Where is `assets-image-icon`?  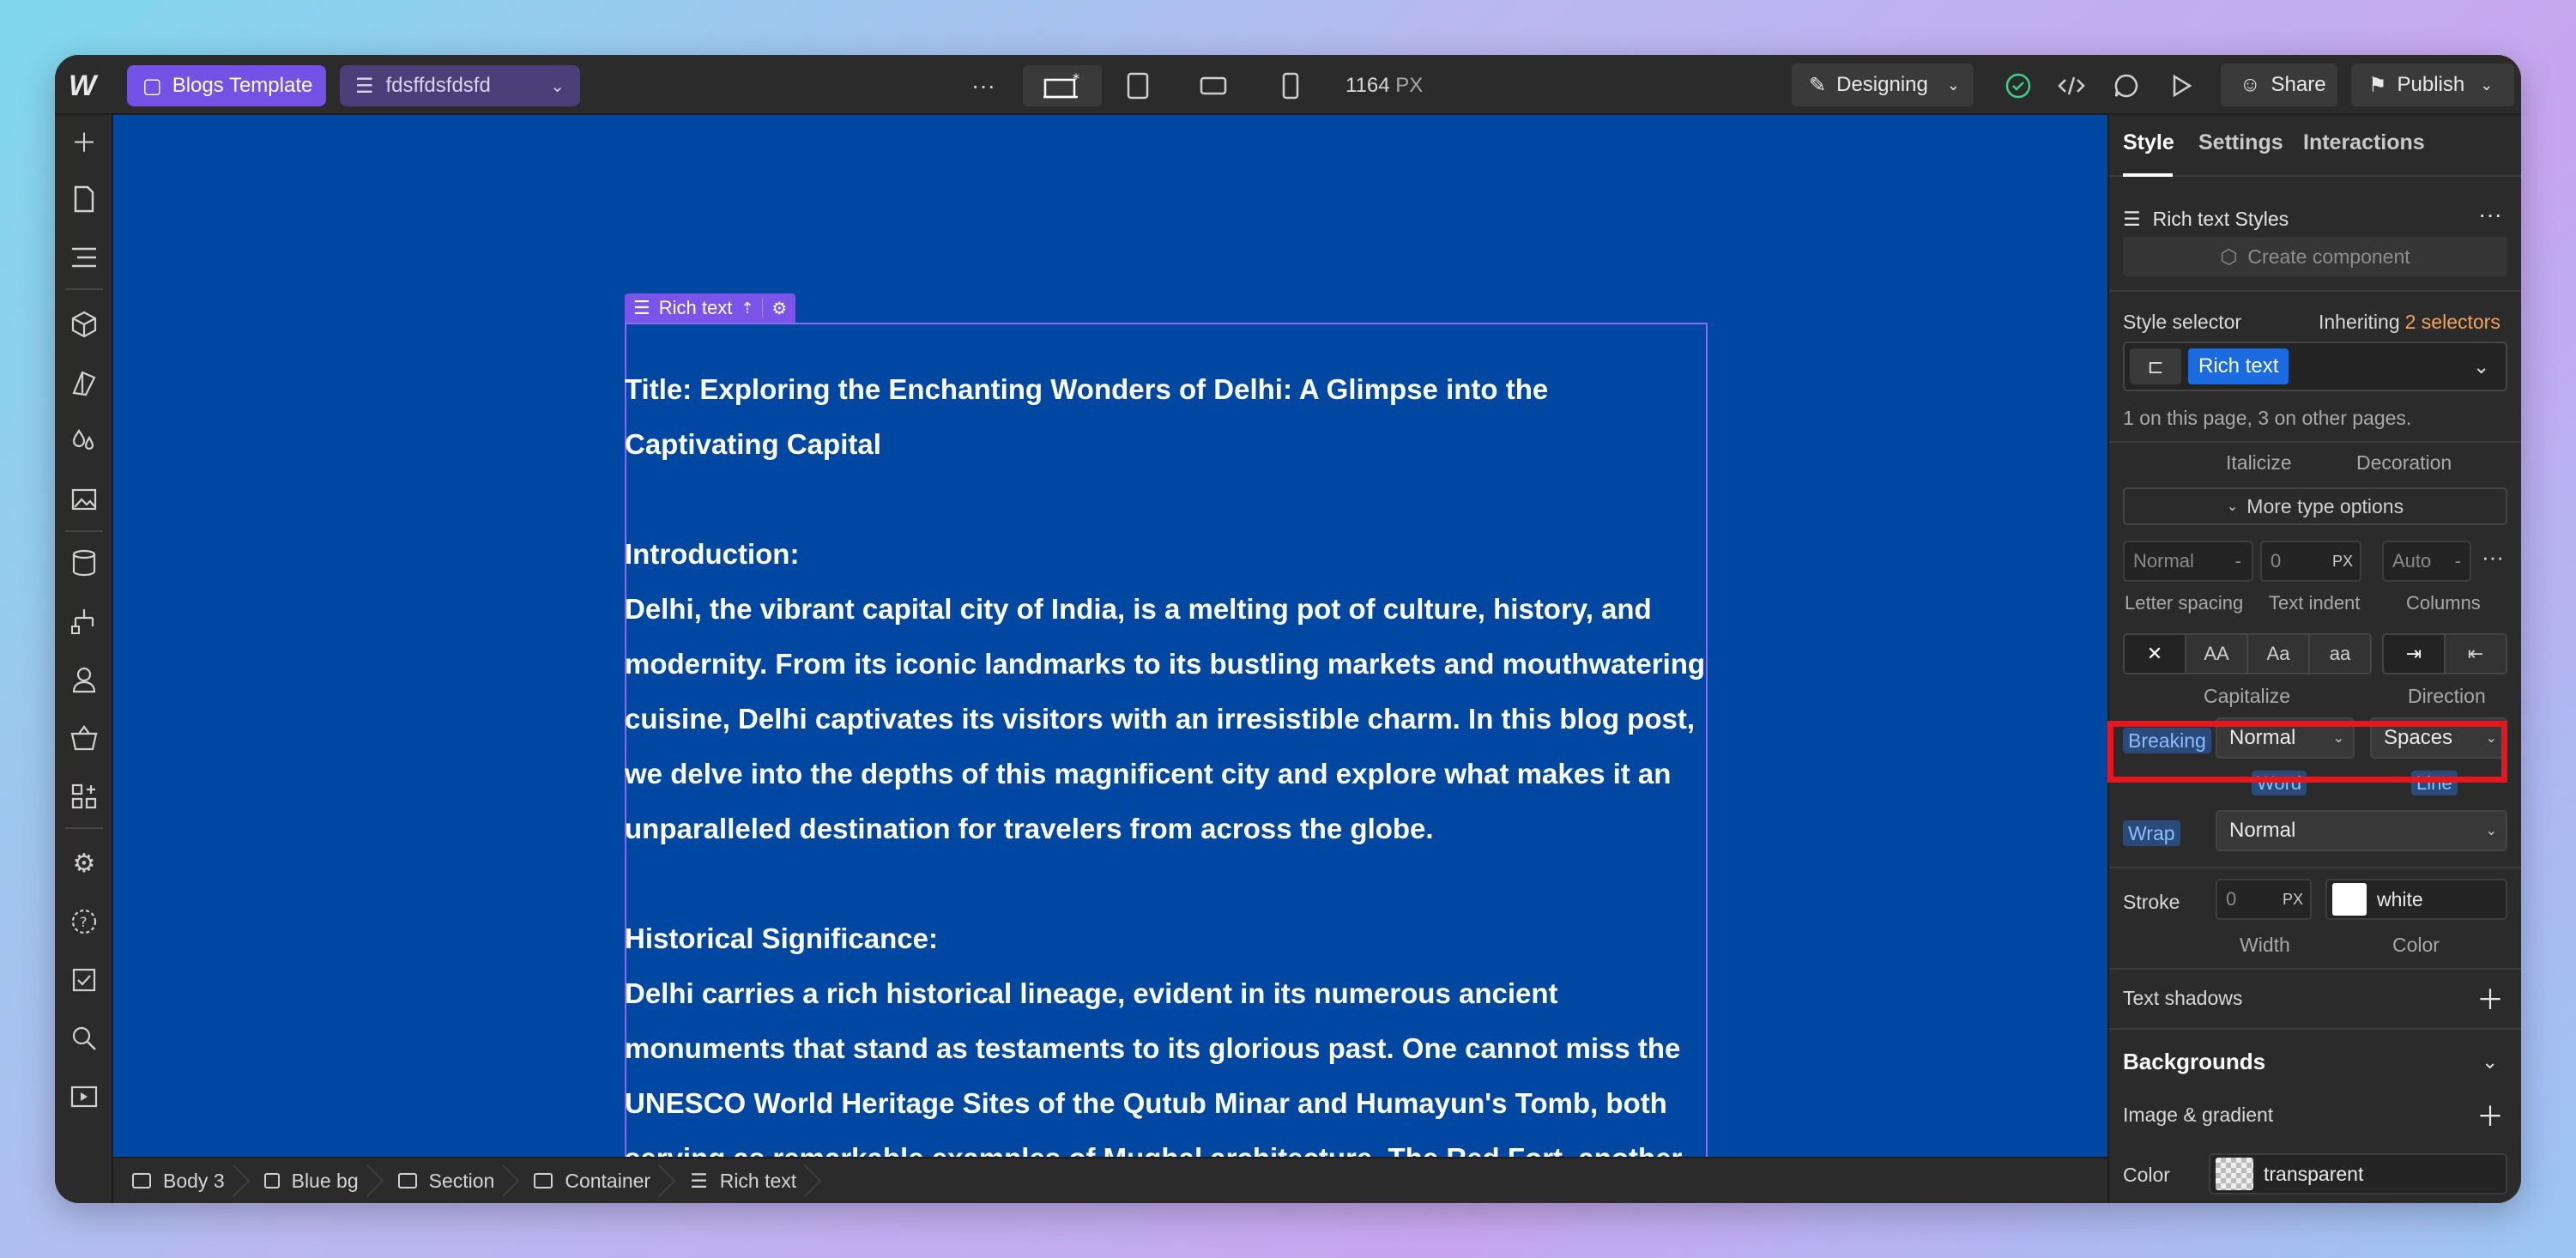
assets-image-icon is located at coordinates (84, 499).